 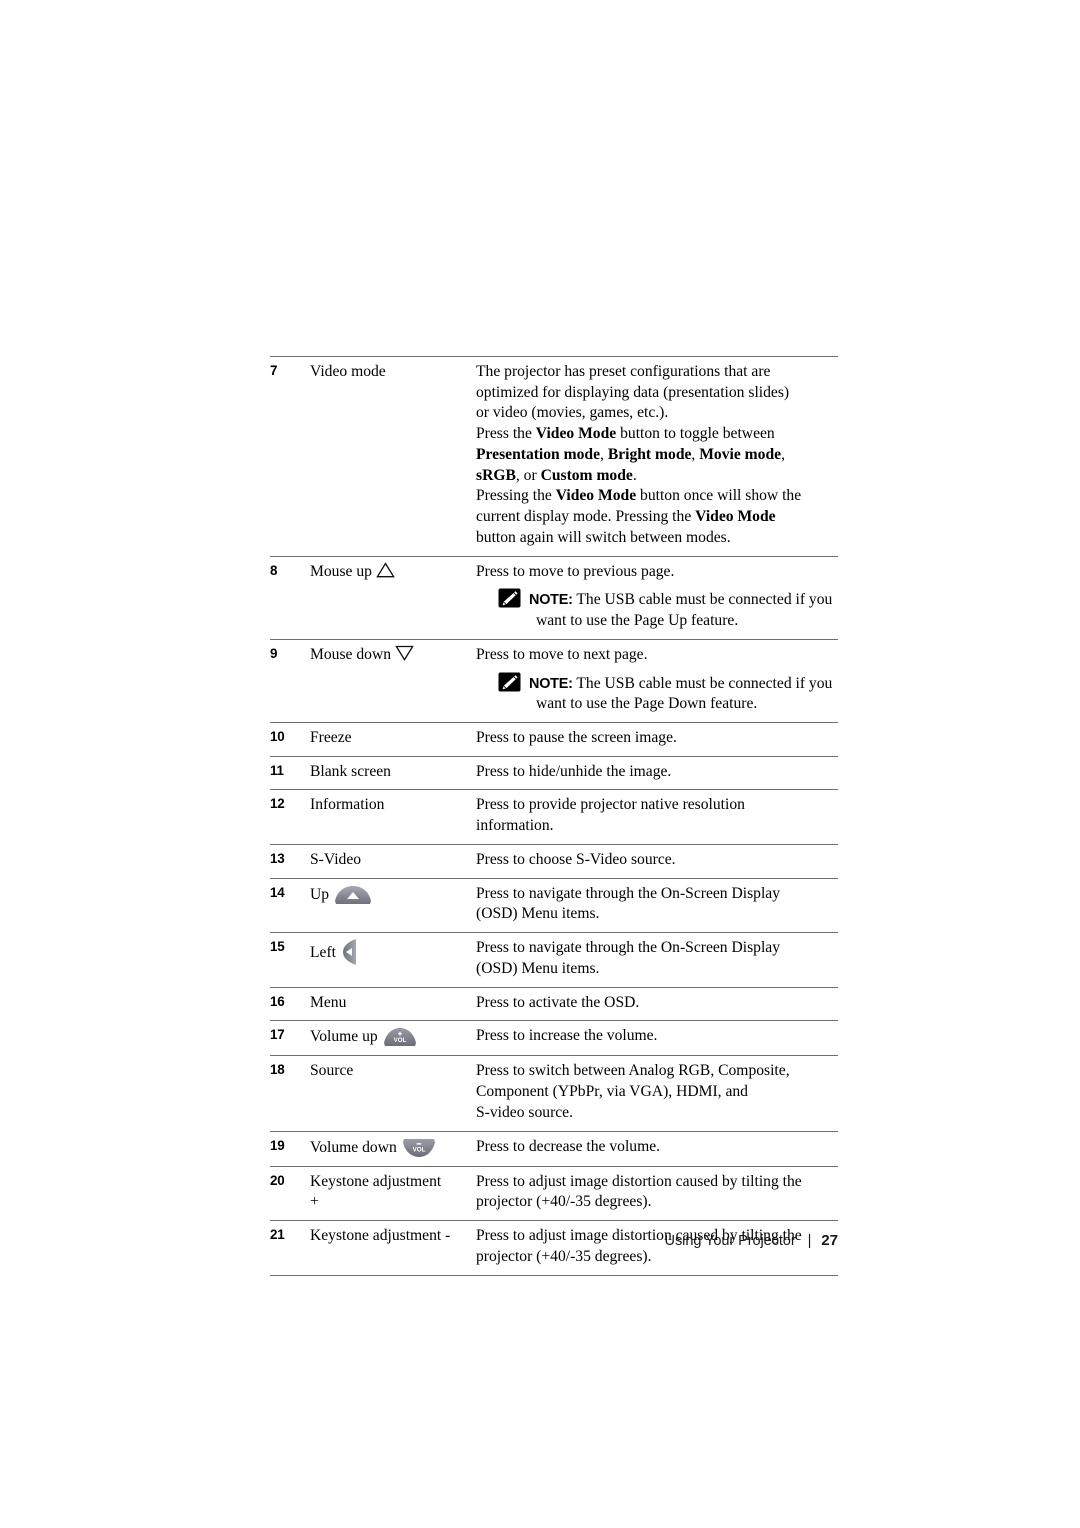 What do you see at coordinates (572, 413) in the screenshot?
I see `description-line: or video (movies, games, etc.).` at bounding box center [572, 413].